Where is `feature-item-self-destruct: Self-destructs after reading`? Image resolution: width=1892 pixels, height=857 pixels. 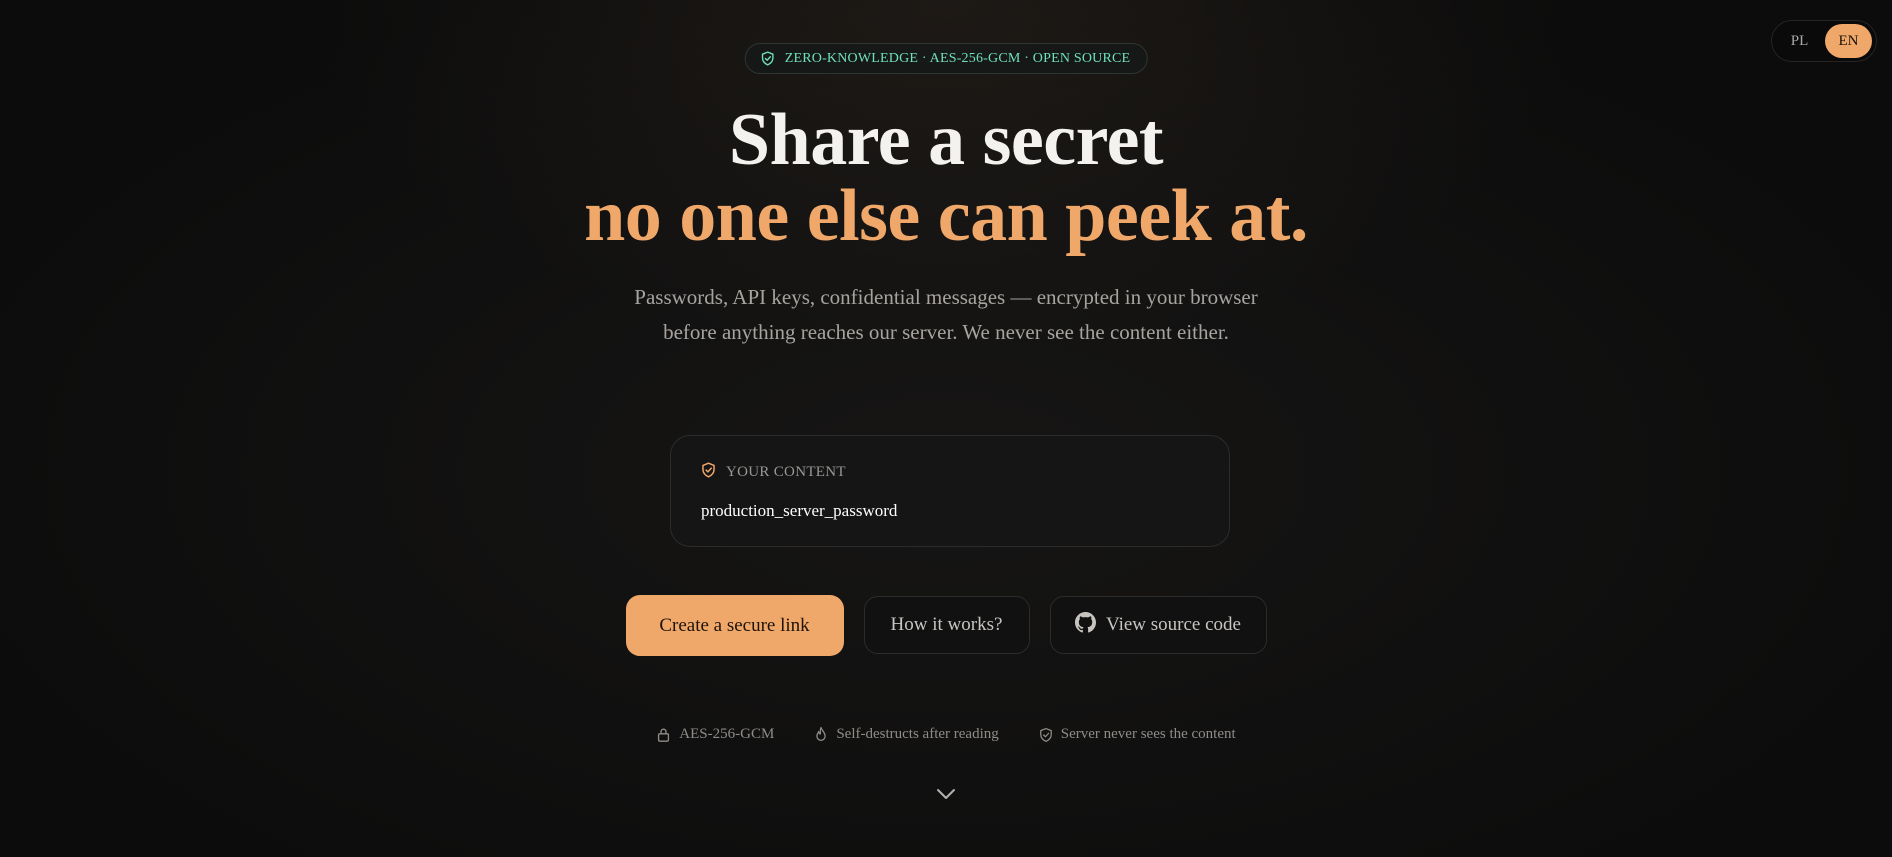
feature-item-self-destruct: Self-destructs after reading is located at coordinates (906, 734).